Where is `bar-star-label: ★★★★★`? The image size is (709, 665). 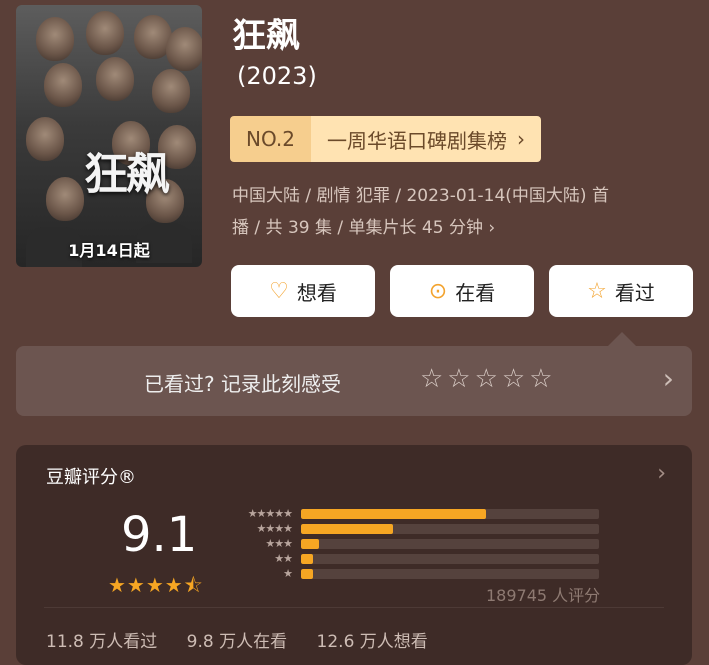 bar-star-label: ★★★★★ is located at coordinates (270, 513).